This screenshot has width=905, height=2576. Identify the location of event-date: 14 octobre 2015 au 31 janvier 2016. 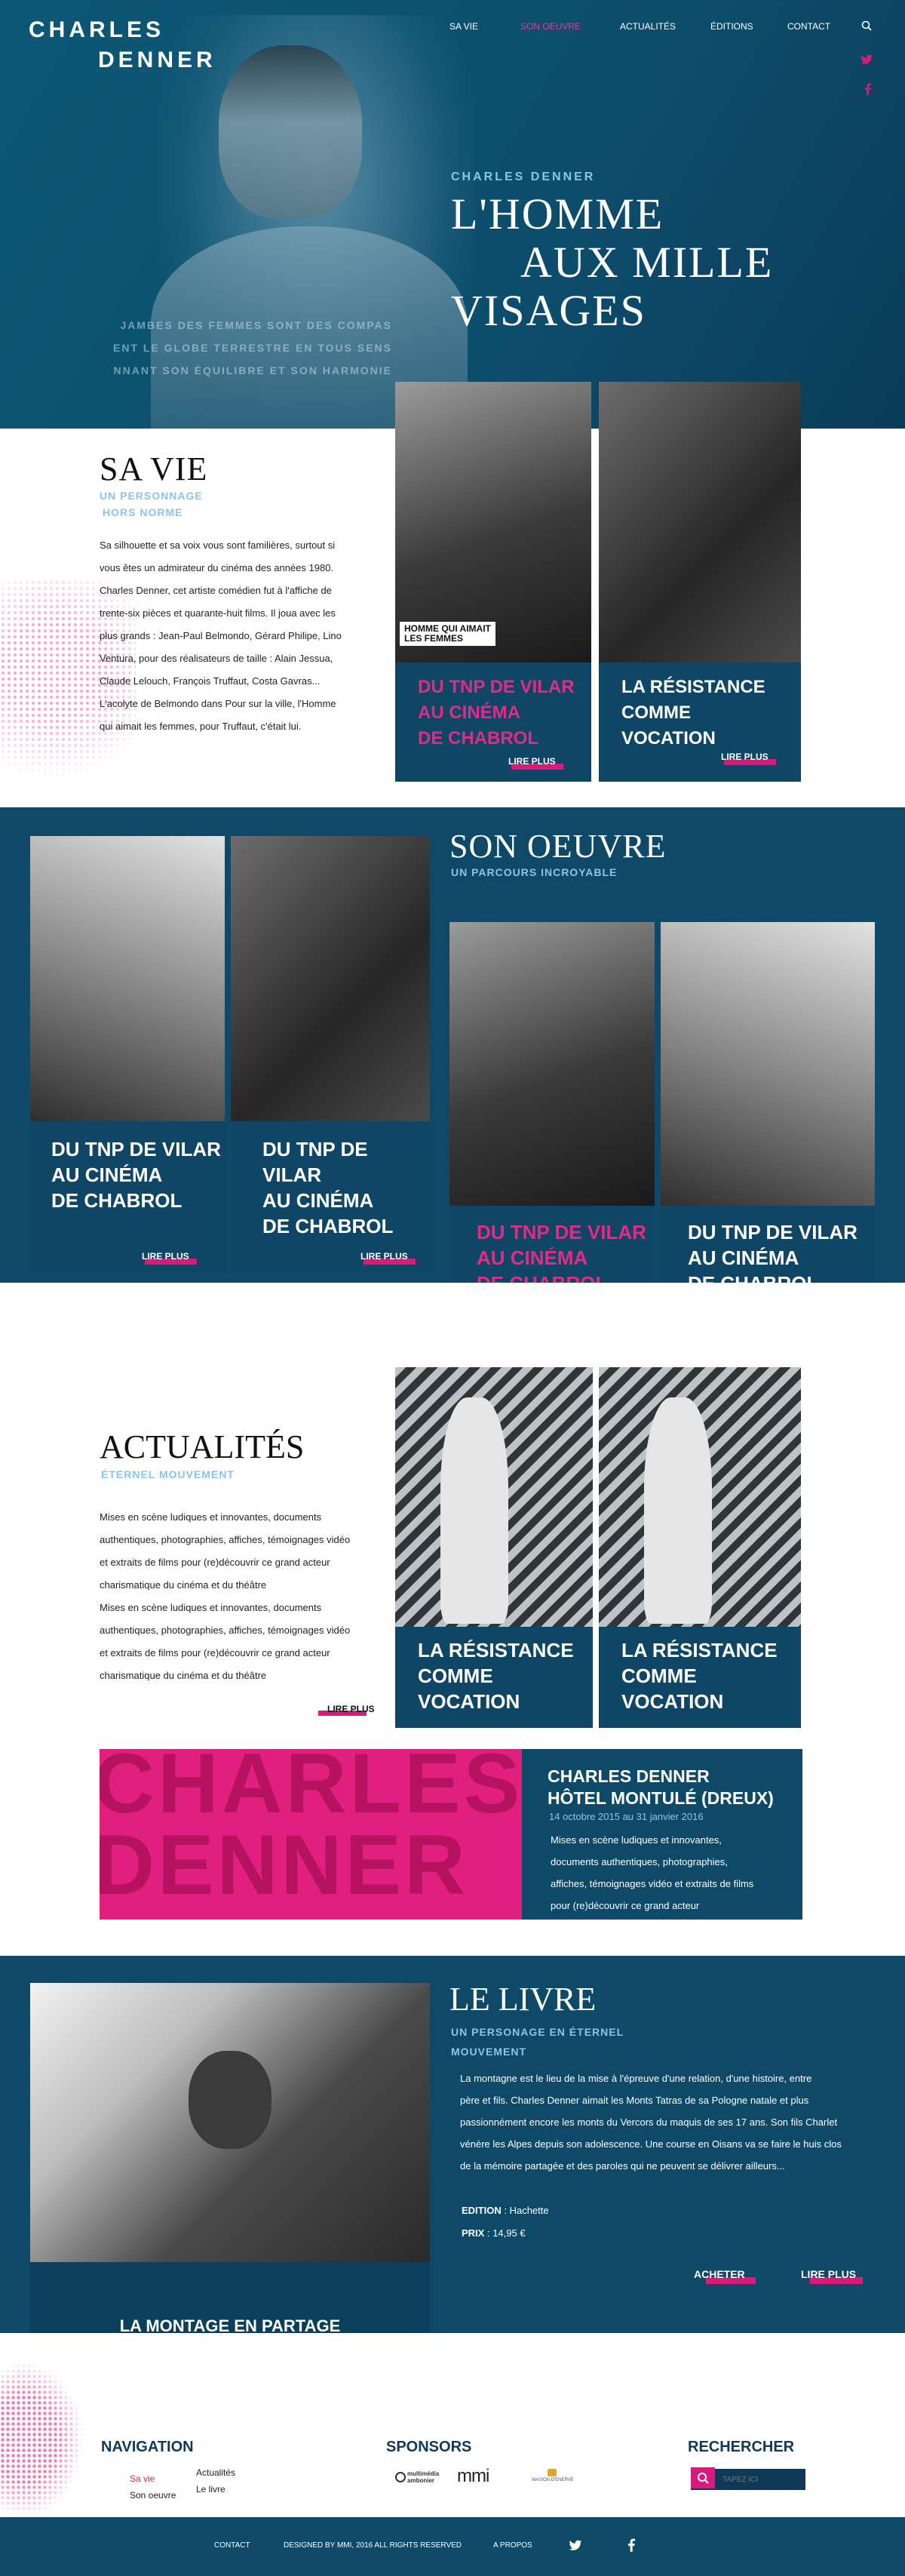
(626, 1816).